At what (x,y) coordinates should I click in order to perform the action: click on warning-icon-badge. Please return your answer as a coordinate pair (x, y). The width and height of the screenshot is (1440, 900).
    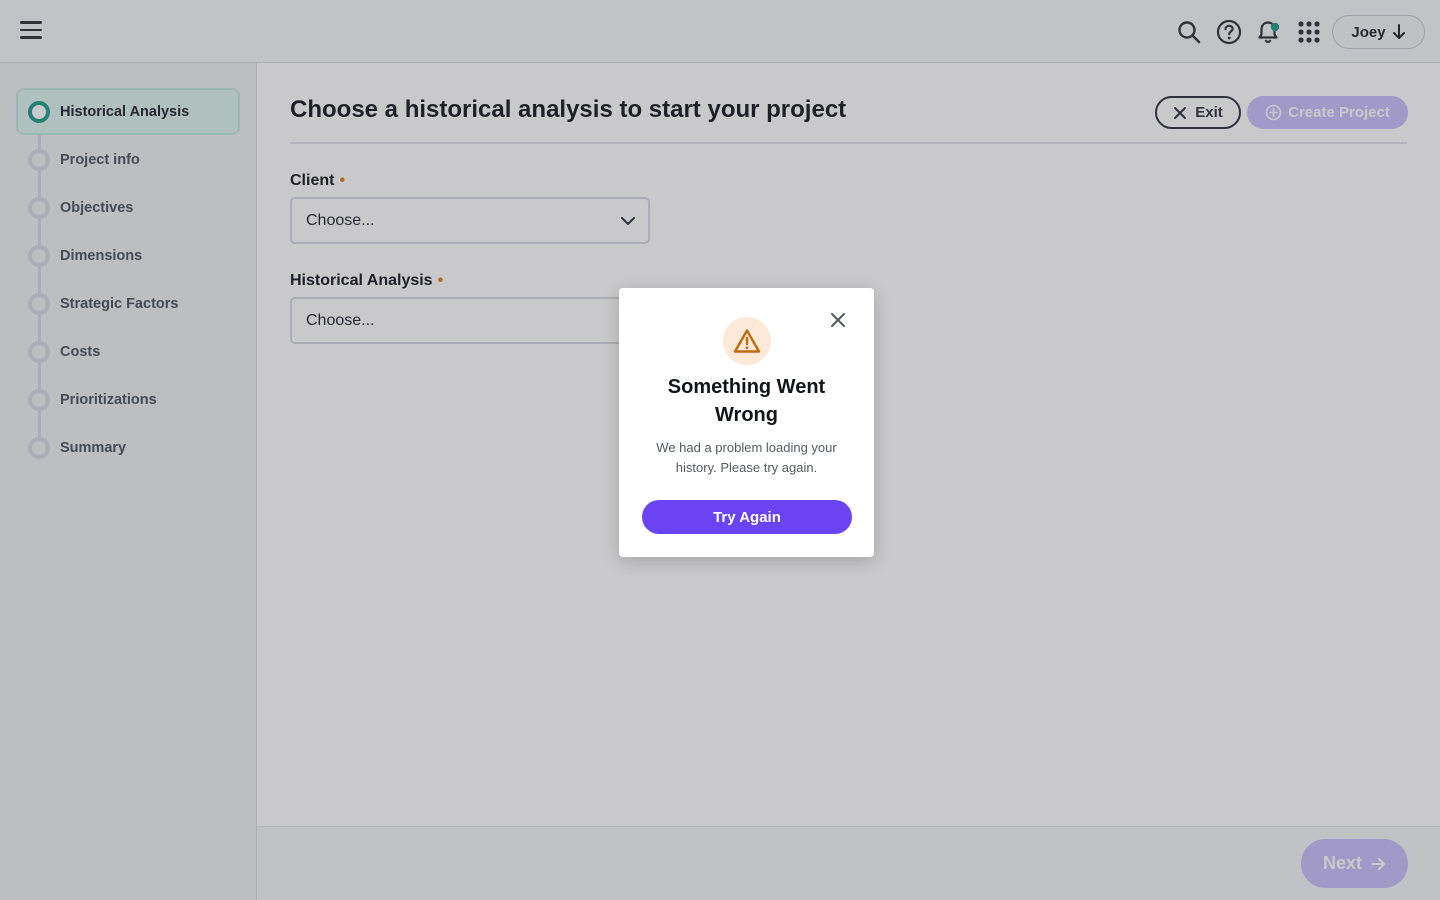
    Looking at the image, I should click on (747, 341).